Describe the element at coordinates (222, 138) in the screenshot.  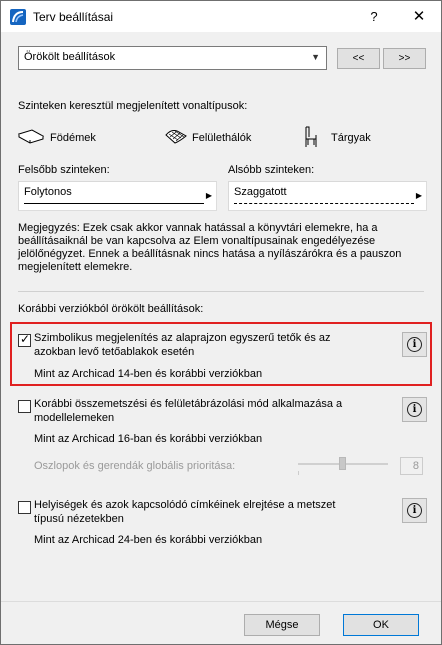
I see `linetype-item-meshes: Felülethálók` at that location.